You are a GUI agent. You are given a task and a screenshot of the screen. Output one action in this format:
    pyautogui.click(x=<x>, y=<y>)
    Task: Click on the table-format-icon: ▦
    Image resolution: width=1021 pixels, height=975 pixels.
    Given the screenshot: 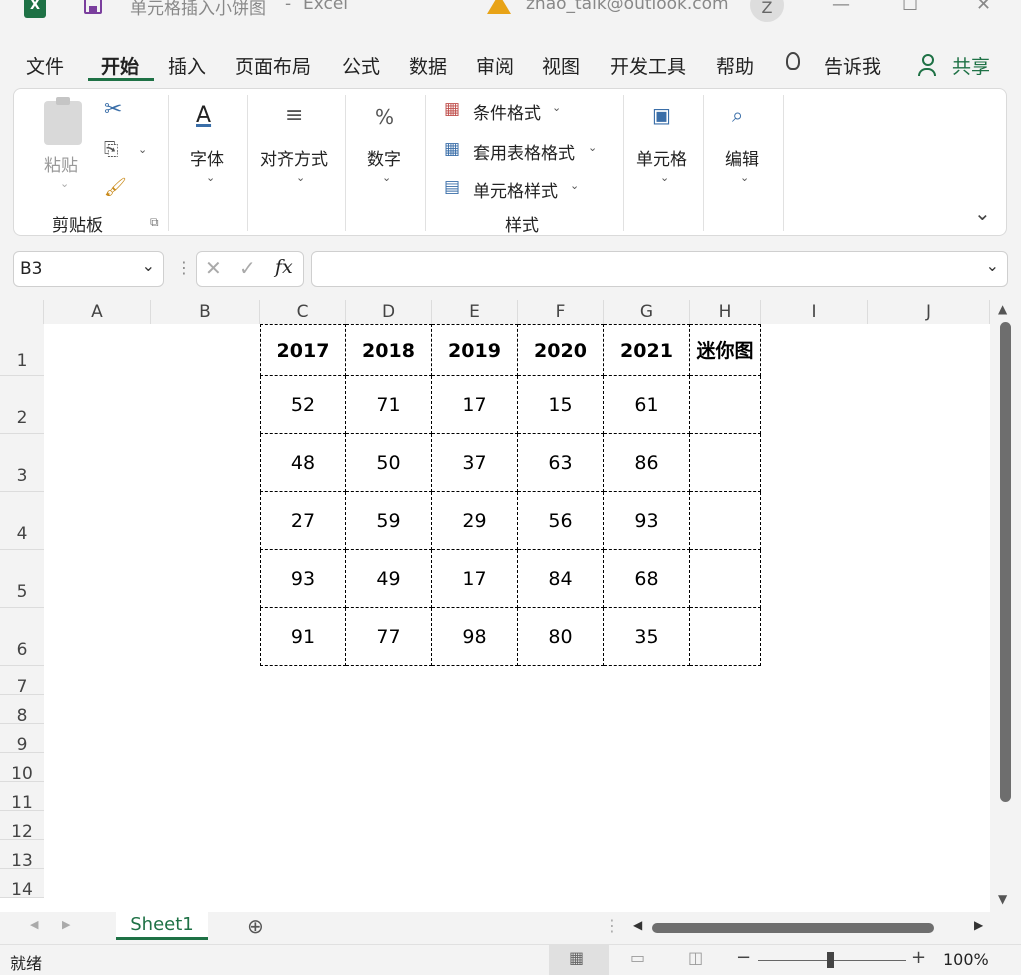 What is the action you would take?
    pyautogui.click(x=452, y=149)
    